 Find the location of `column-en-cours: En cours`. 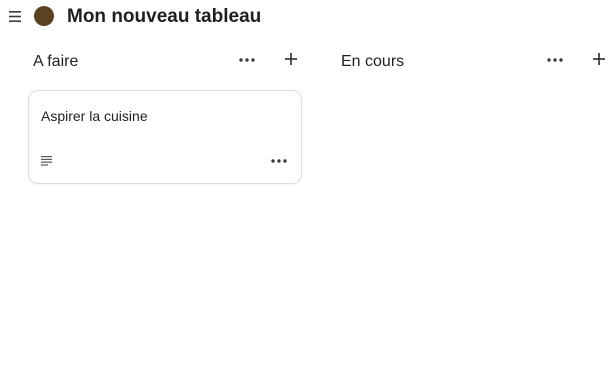

column-en-cours: En cours is located at coordinates (472, 62).